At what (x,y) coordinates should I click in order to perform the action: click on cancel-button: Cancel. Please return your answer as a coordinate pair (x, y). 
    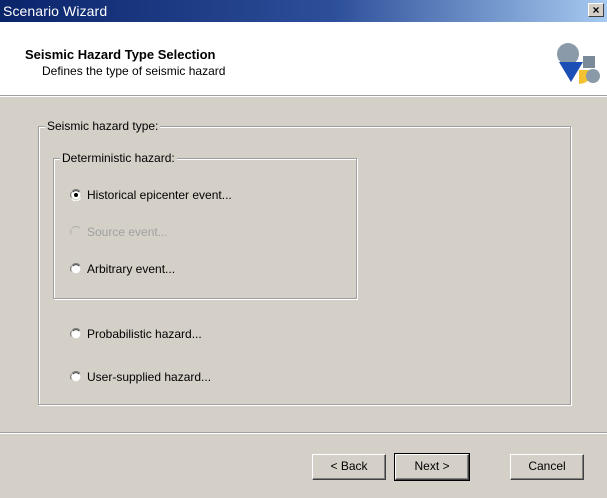
    Looking at the image, I should click on (547, 467).